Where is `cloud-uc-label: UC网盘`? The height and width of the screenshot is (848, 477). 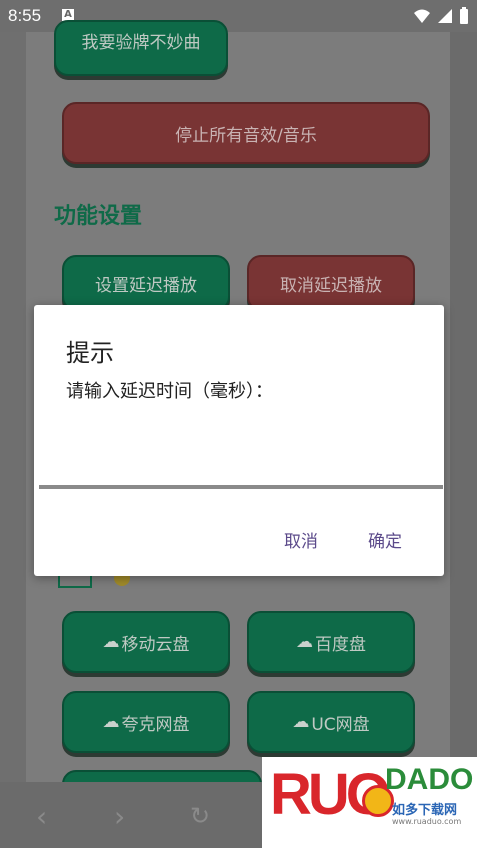 cloud-uc-label: UC网盘 is located at coordinates (340, 724).